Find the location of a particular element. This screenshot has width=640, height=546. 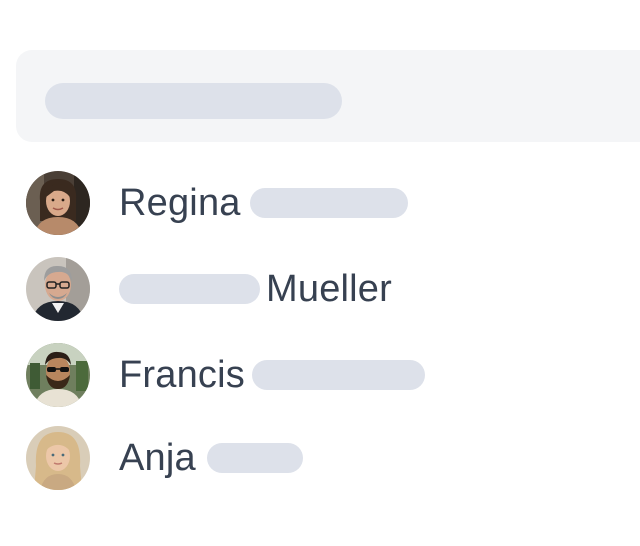

person-row-anja: Anja is located at coordinates (164, 458).